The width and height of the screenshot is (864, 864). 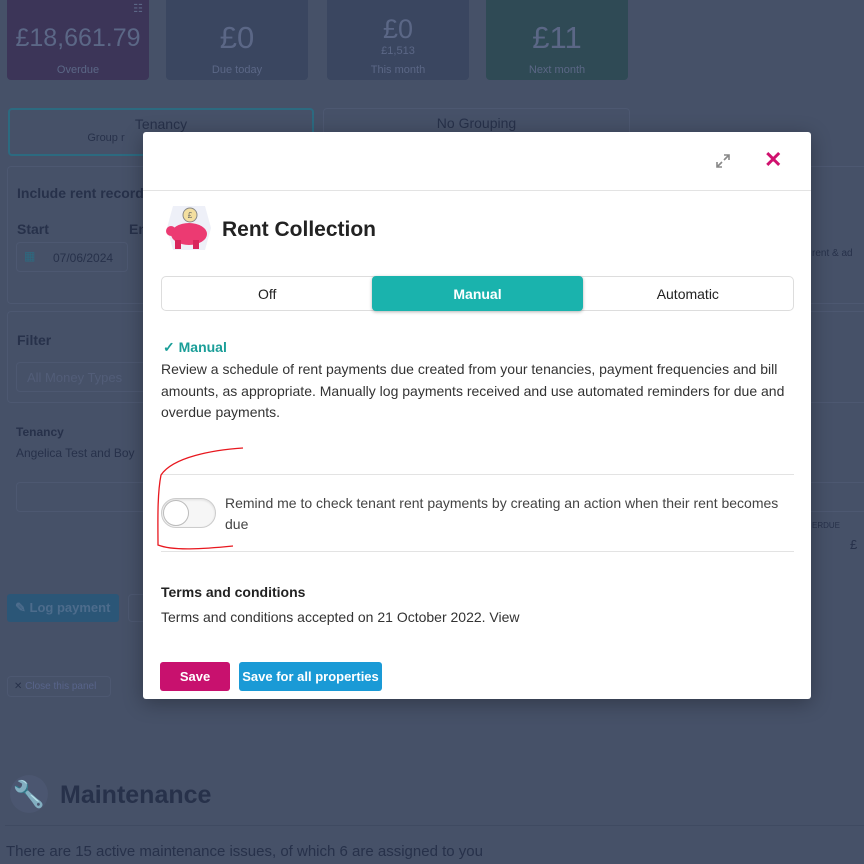 What do you see at coordinates (40, 432) in the screenshot?
I see `tenancy-label: Tenancy` at bounding box center [40, 432].